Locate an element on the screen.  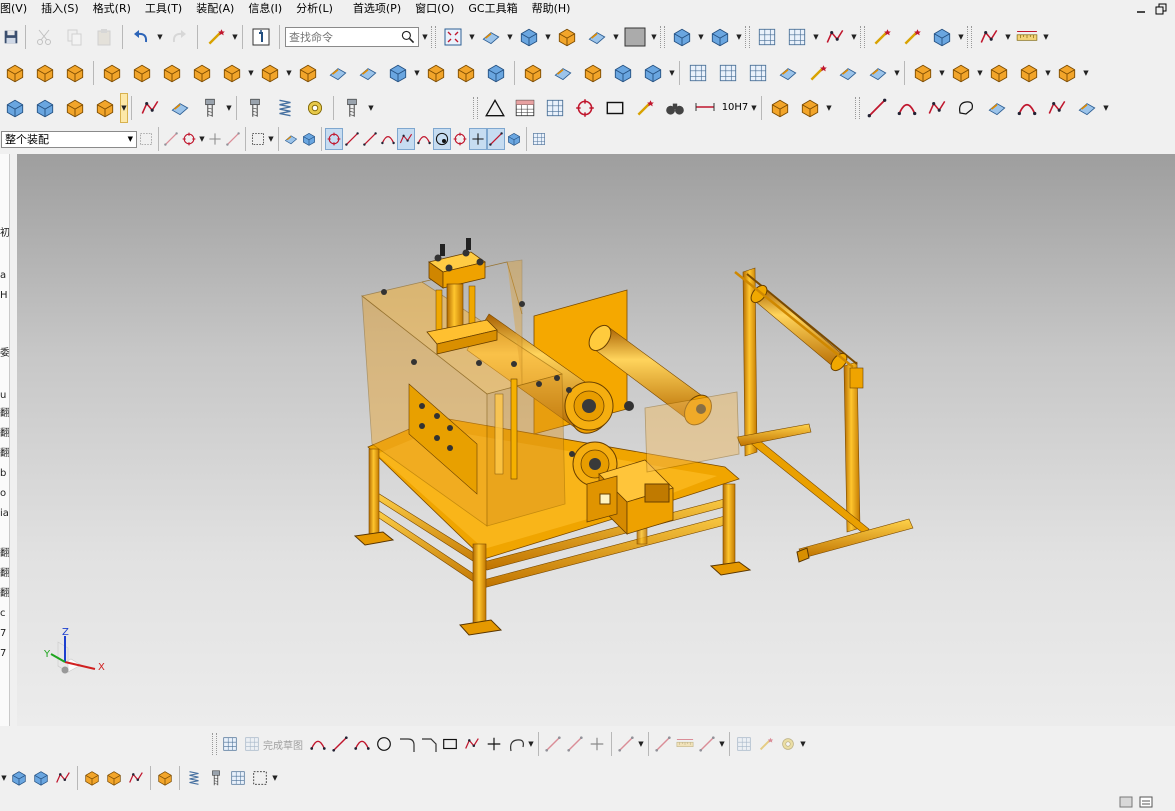
snap-arc-center-button is located at coordinates (442, 139).